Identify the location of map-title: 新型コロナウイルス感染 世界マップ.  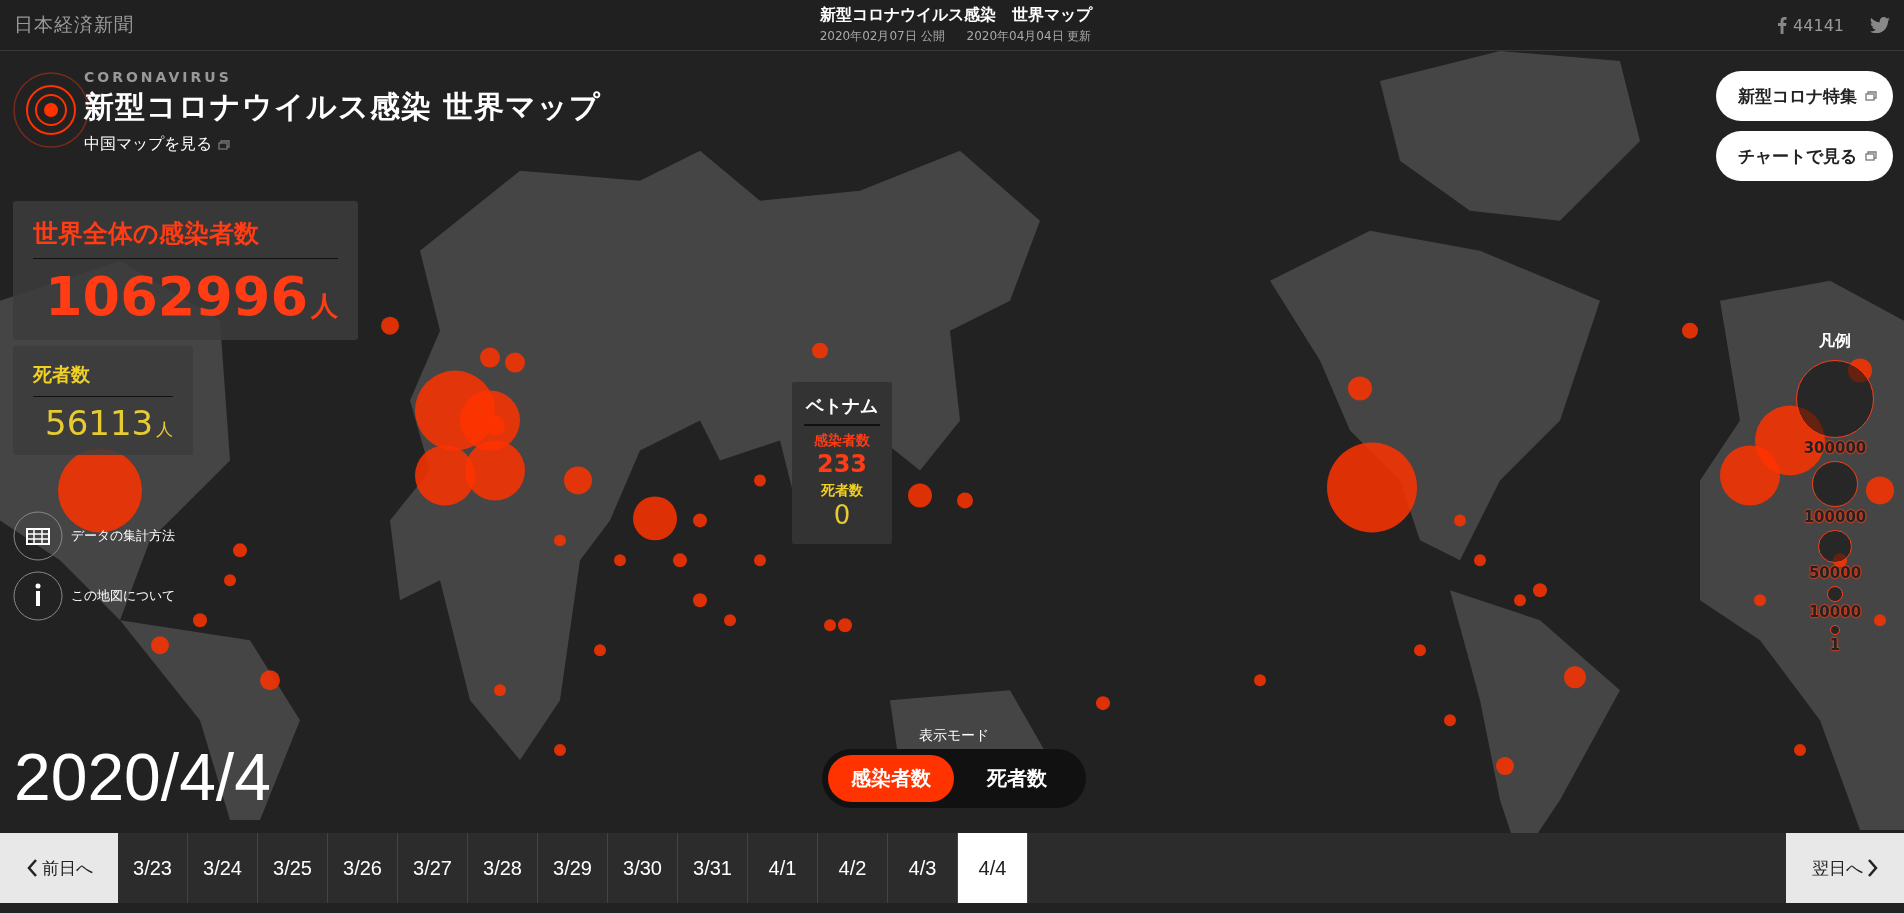
(343, 107).